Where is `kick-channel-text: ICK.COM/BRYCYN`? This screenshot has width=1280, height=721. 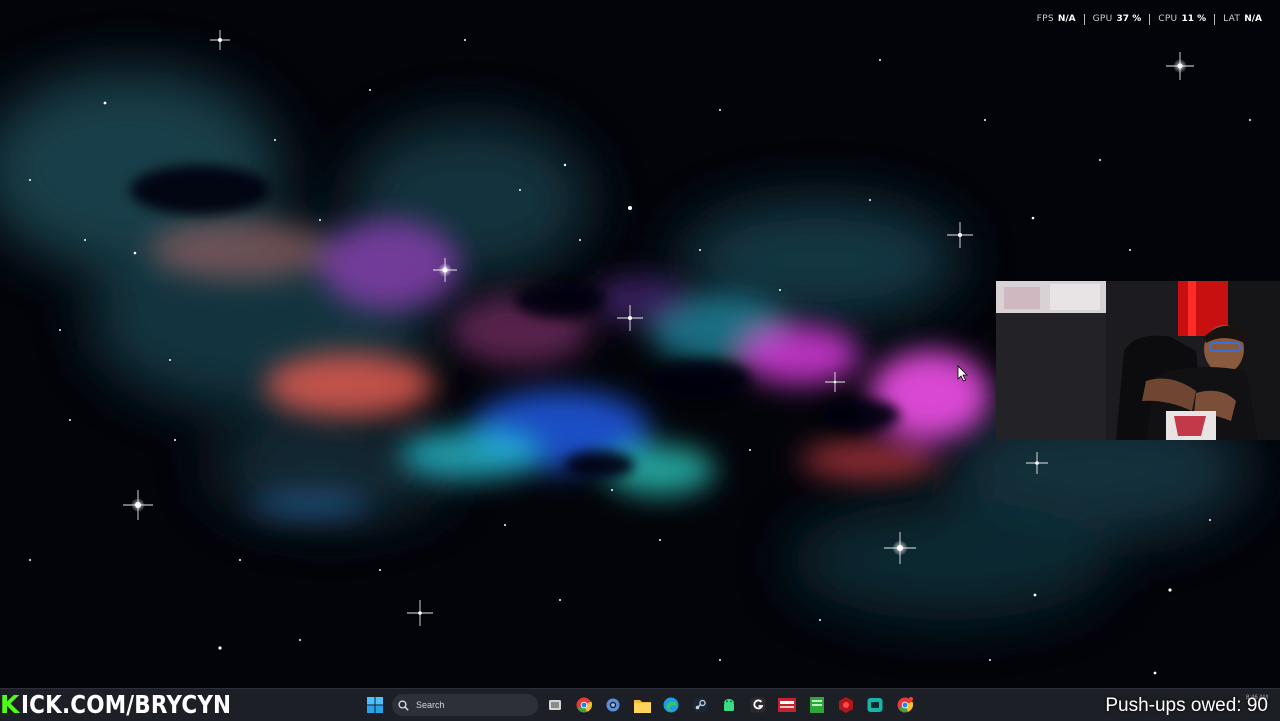
kick-channel-text: ICK.COM/BRYCYN is located at coordinates (125, 704).